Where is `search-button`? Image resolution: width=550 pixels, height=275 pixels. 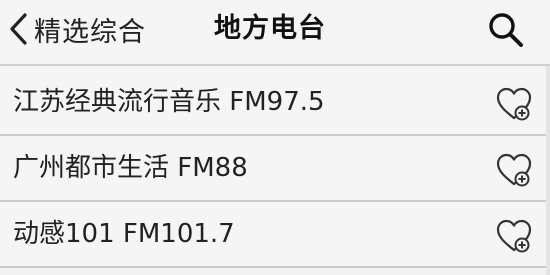
search-button is located at coordinates (506, 30).